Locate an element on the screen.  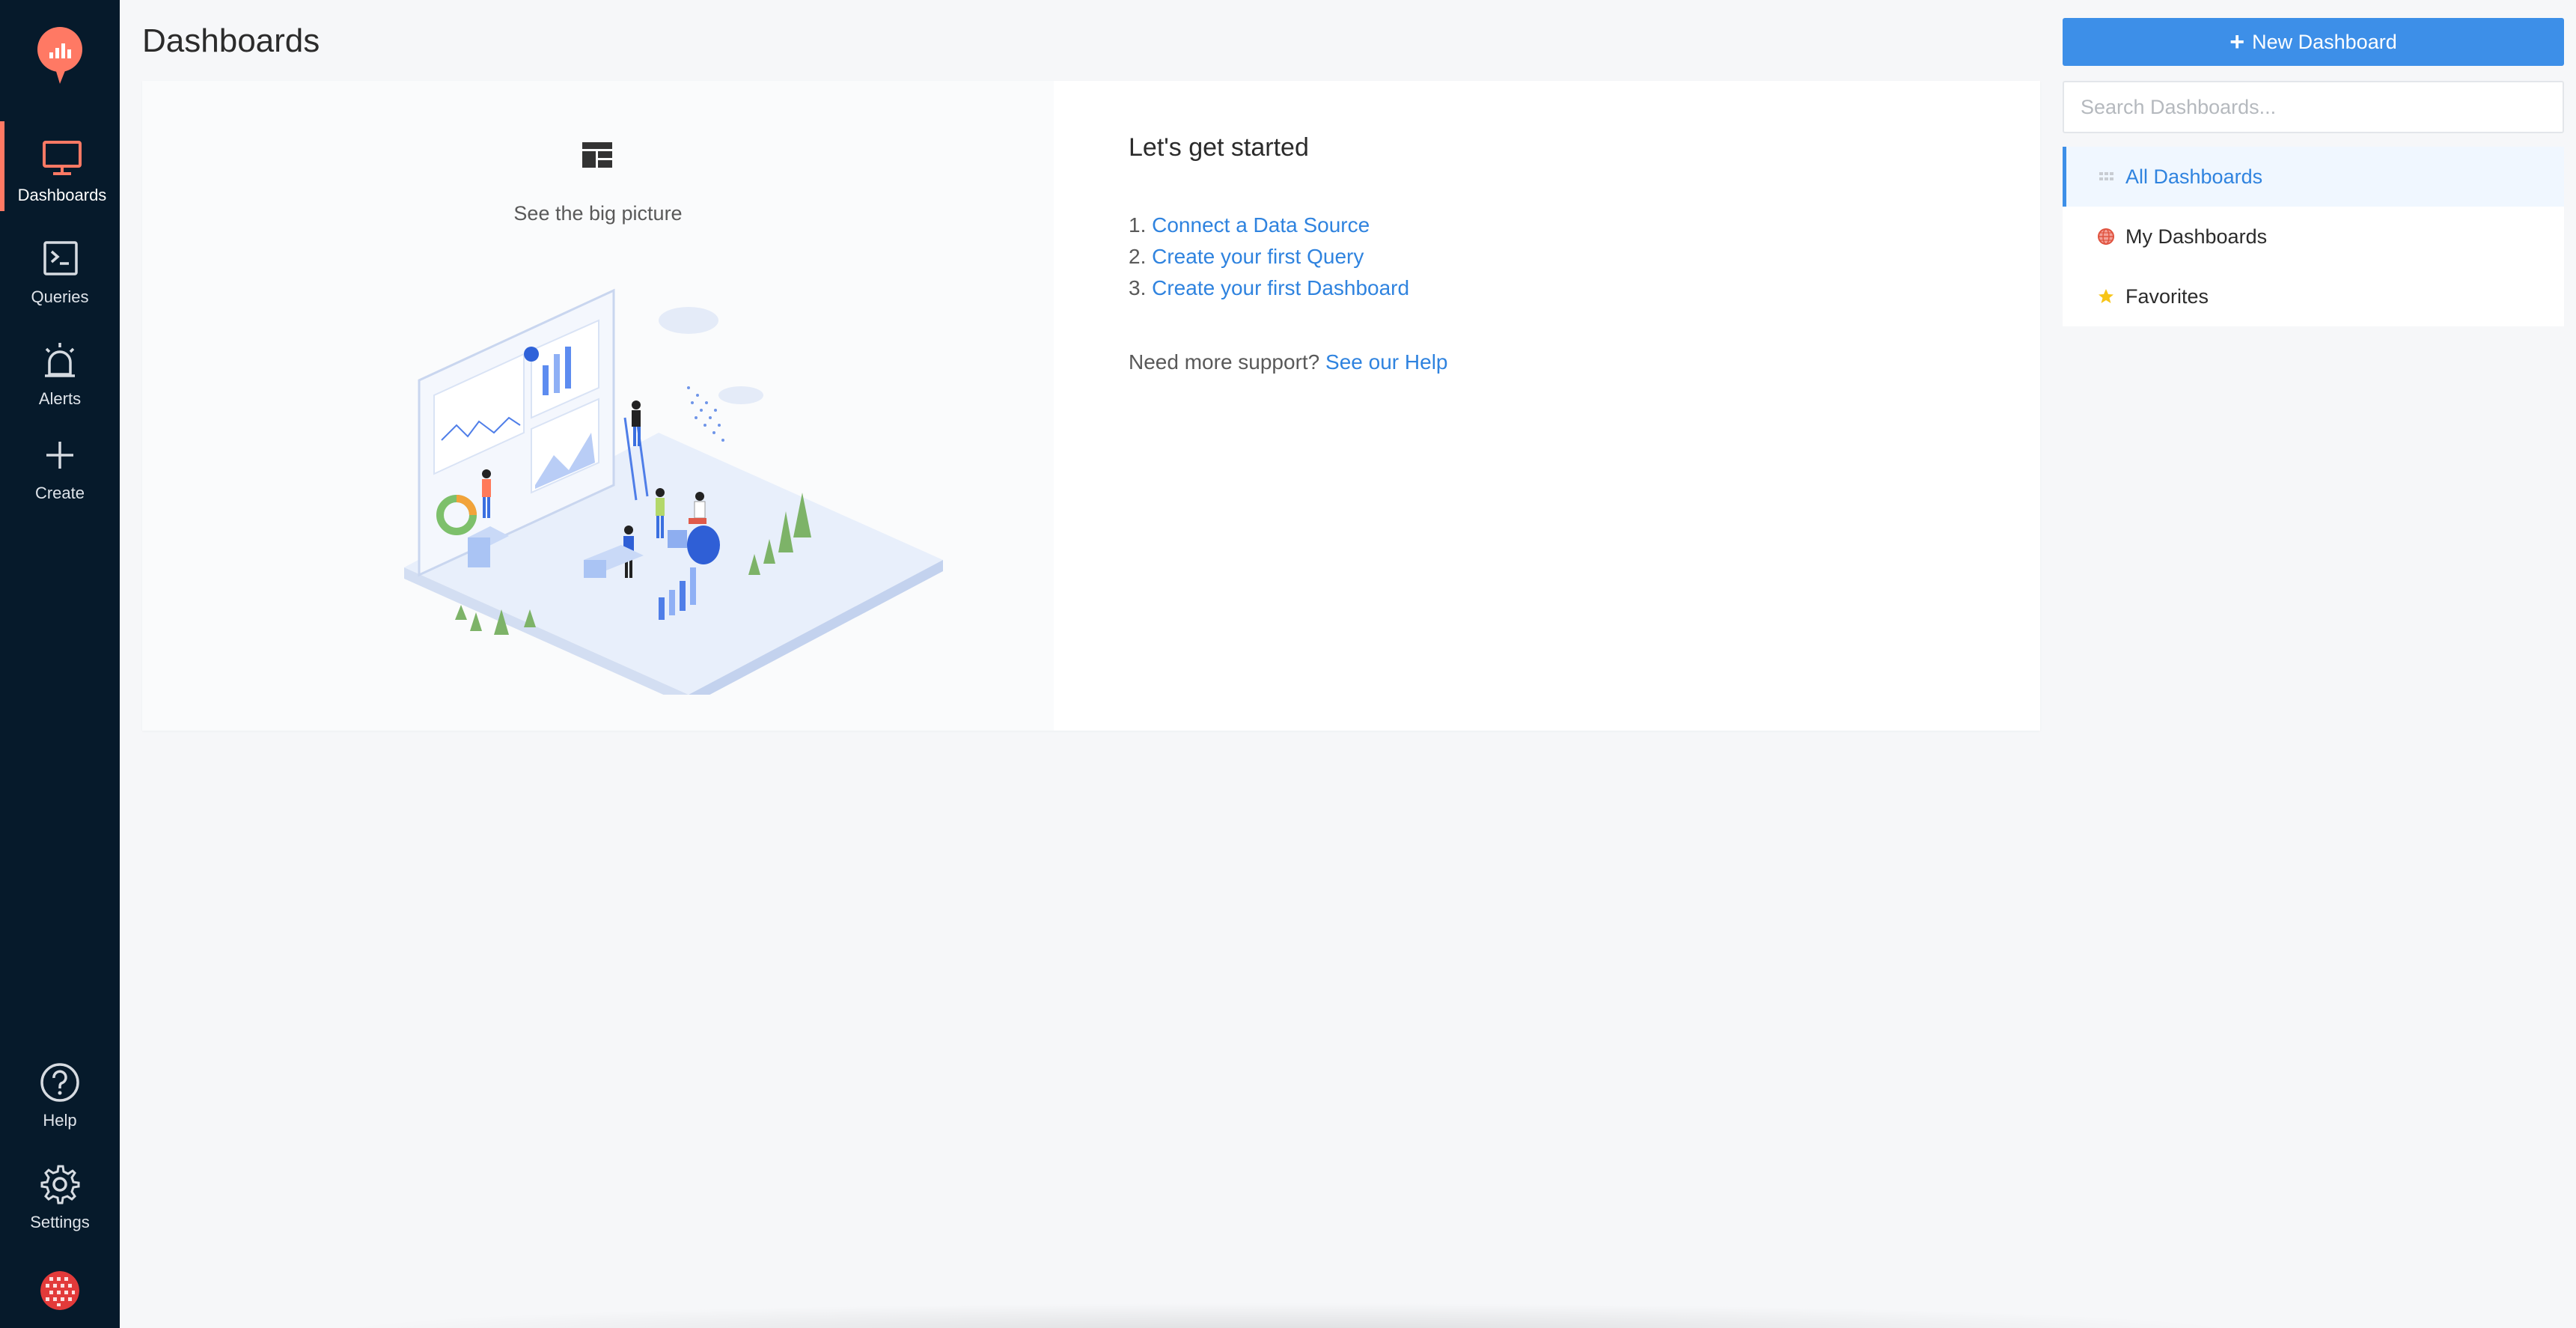
step-number: 3. is located at coordinates (1138, 287).